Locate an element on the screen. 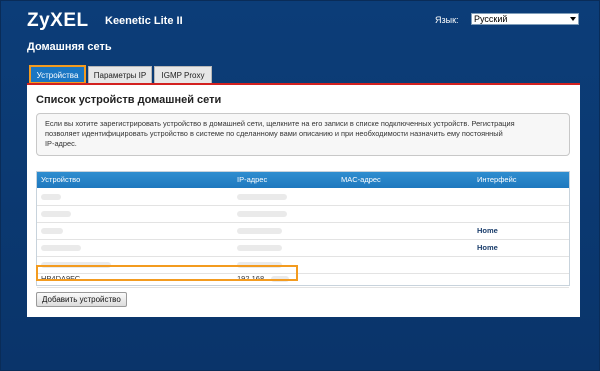 Image resolution: width=600 pixels, height=371 pixels. zyxel-logo: ZyXEL is located at coordinates (58, 20).